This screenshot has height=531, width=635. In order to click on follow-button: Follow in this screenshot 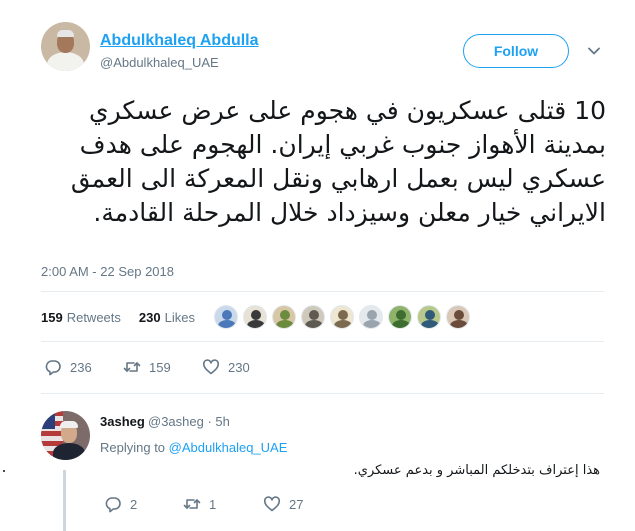, I will do `click(516, 51)`.